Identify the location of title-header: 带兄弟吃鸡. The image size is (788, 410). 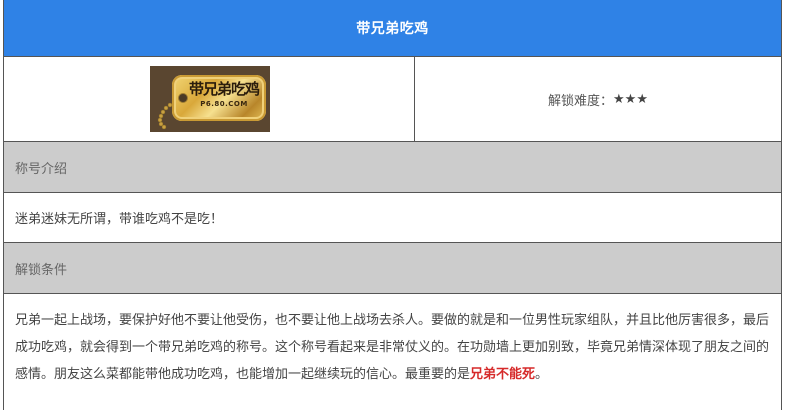
(392, 28).